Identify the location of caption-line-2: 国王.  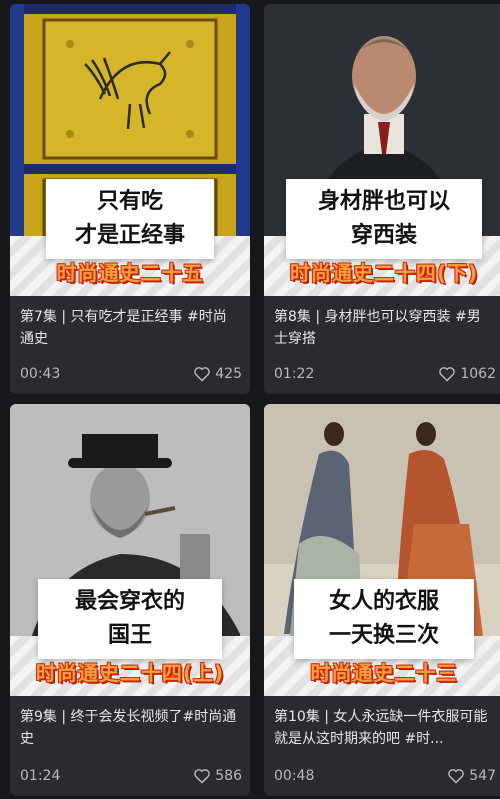
(129, 635).